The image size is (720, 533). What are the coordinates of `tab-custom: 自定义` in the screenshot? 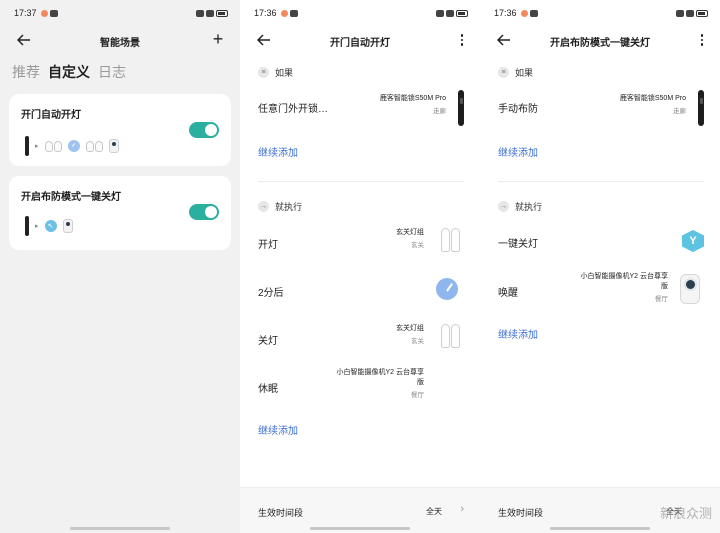 It's located at (69, 72).